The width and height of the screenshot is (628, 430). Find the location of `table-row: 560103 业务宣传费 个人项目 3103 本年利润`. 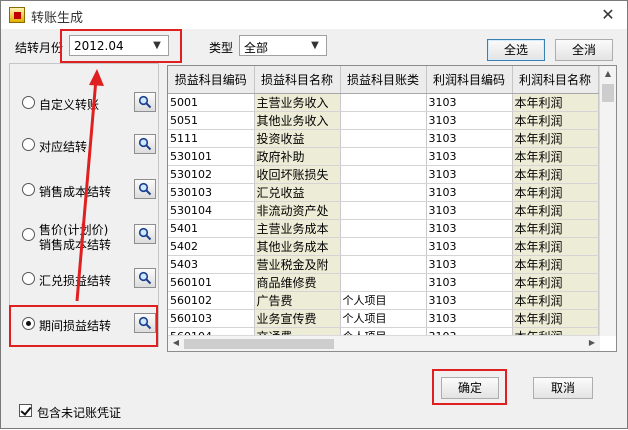

table-row: 560103 业务宣传费 个人项目 3103 本年利润 is located at coordinates (383, 318).